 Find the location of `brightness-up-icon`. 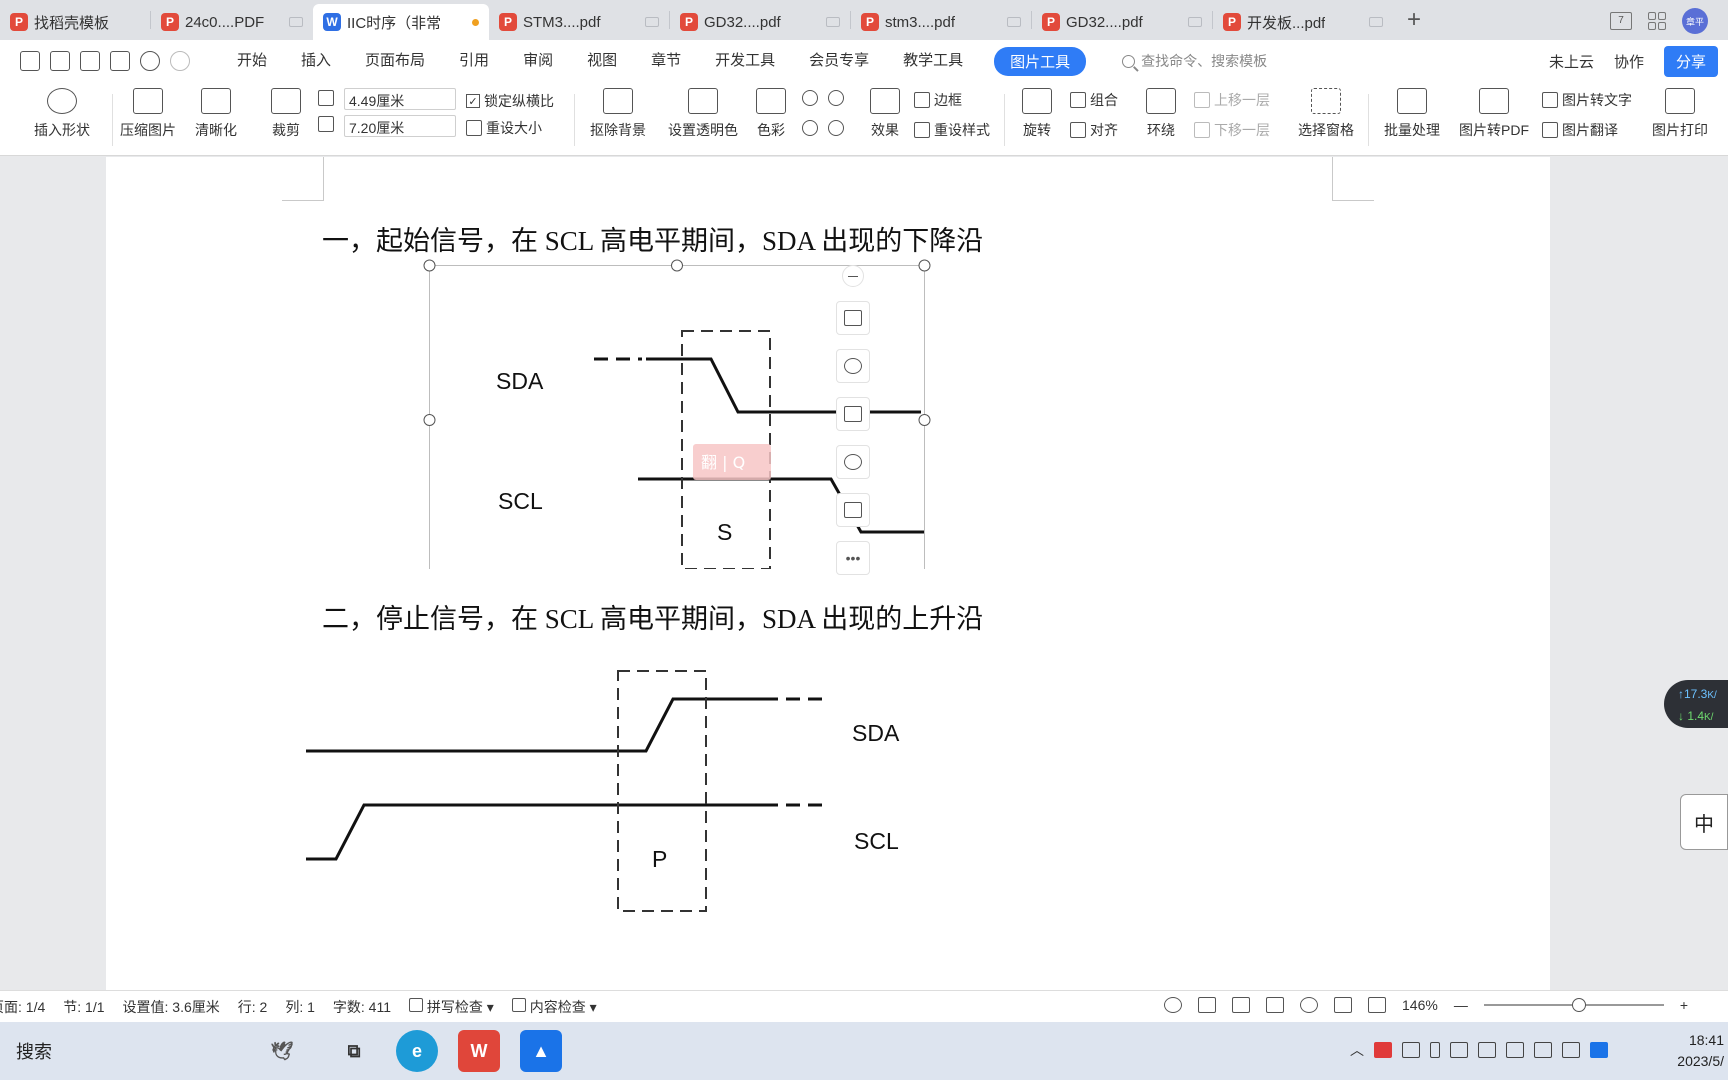

brightness-up-icon is located at coordinates (810, 128).